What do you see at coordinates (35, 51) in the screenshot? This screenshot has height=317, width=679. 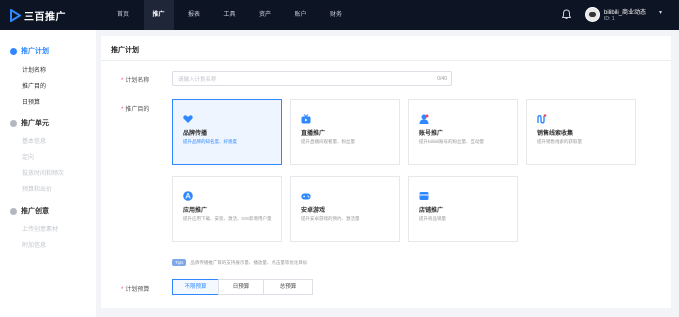 I see `sidebar-section-label: 推广计划` at bounding box center [35, 51].